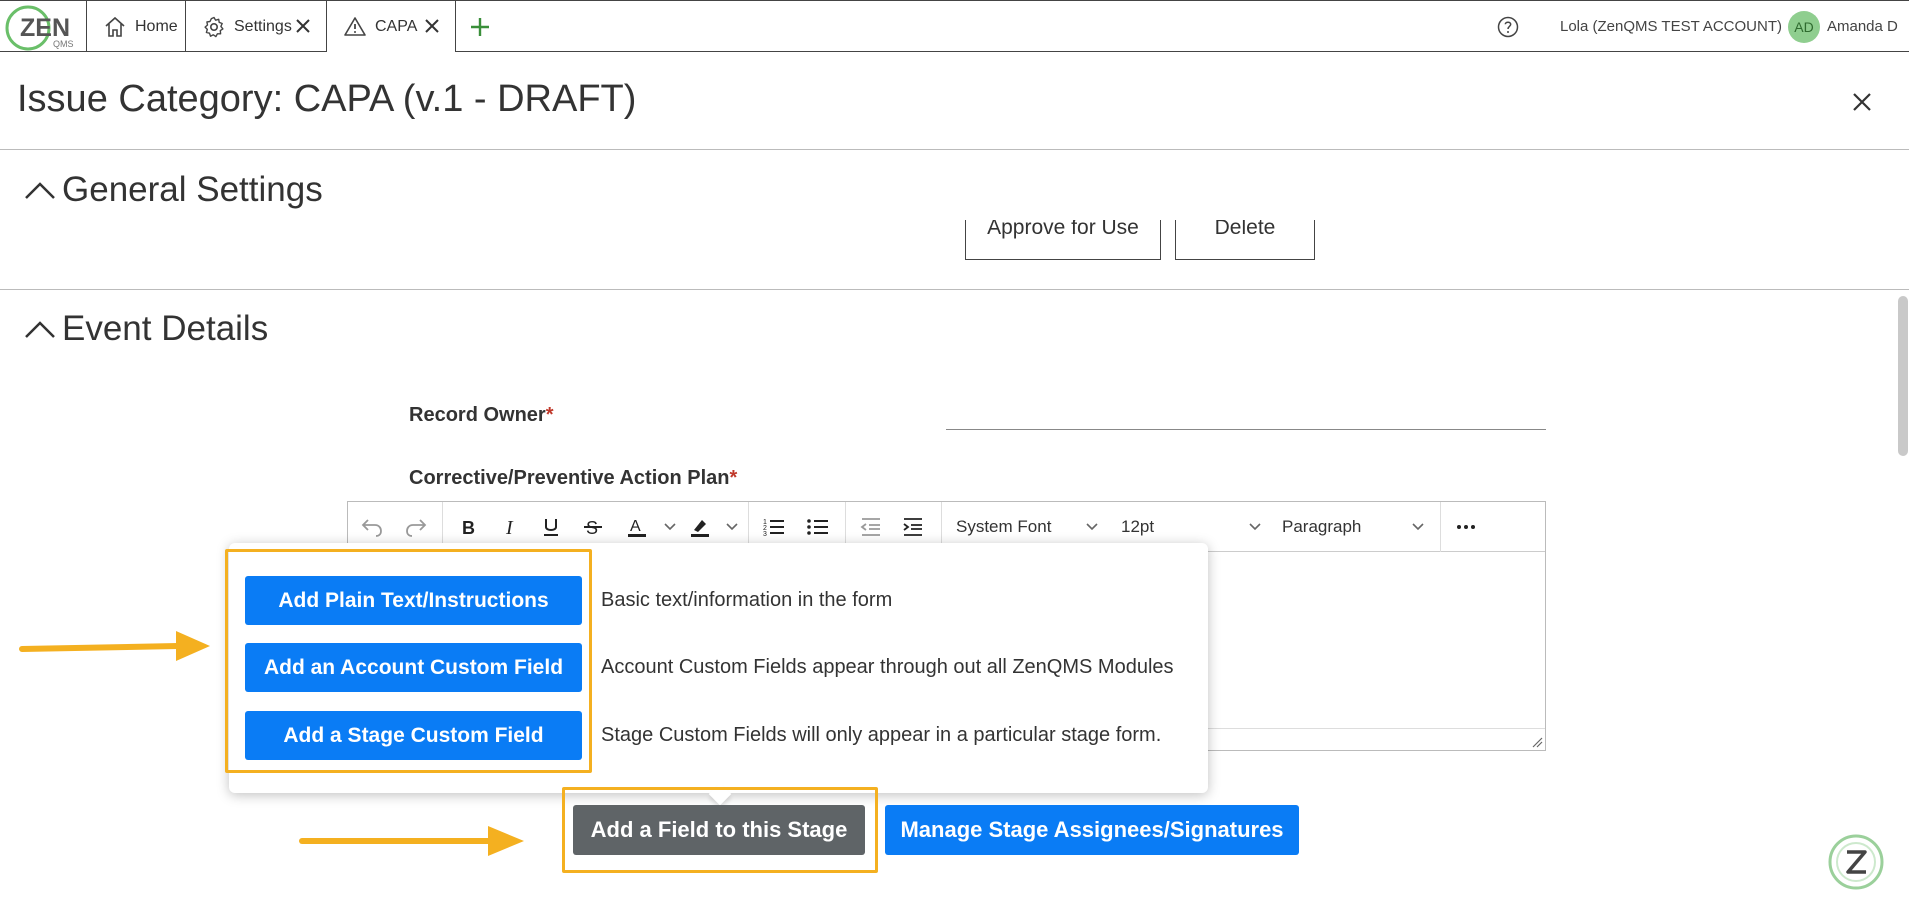 Image resolution: width=1909 pixels, height=918 pixels. I want to click on close-page-icon, so click(1862, 102).